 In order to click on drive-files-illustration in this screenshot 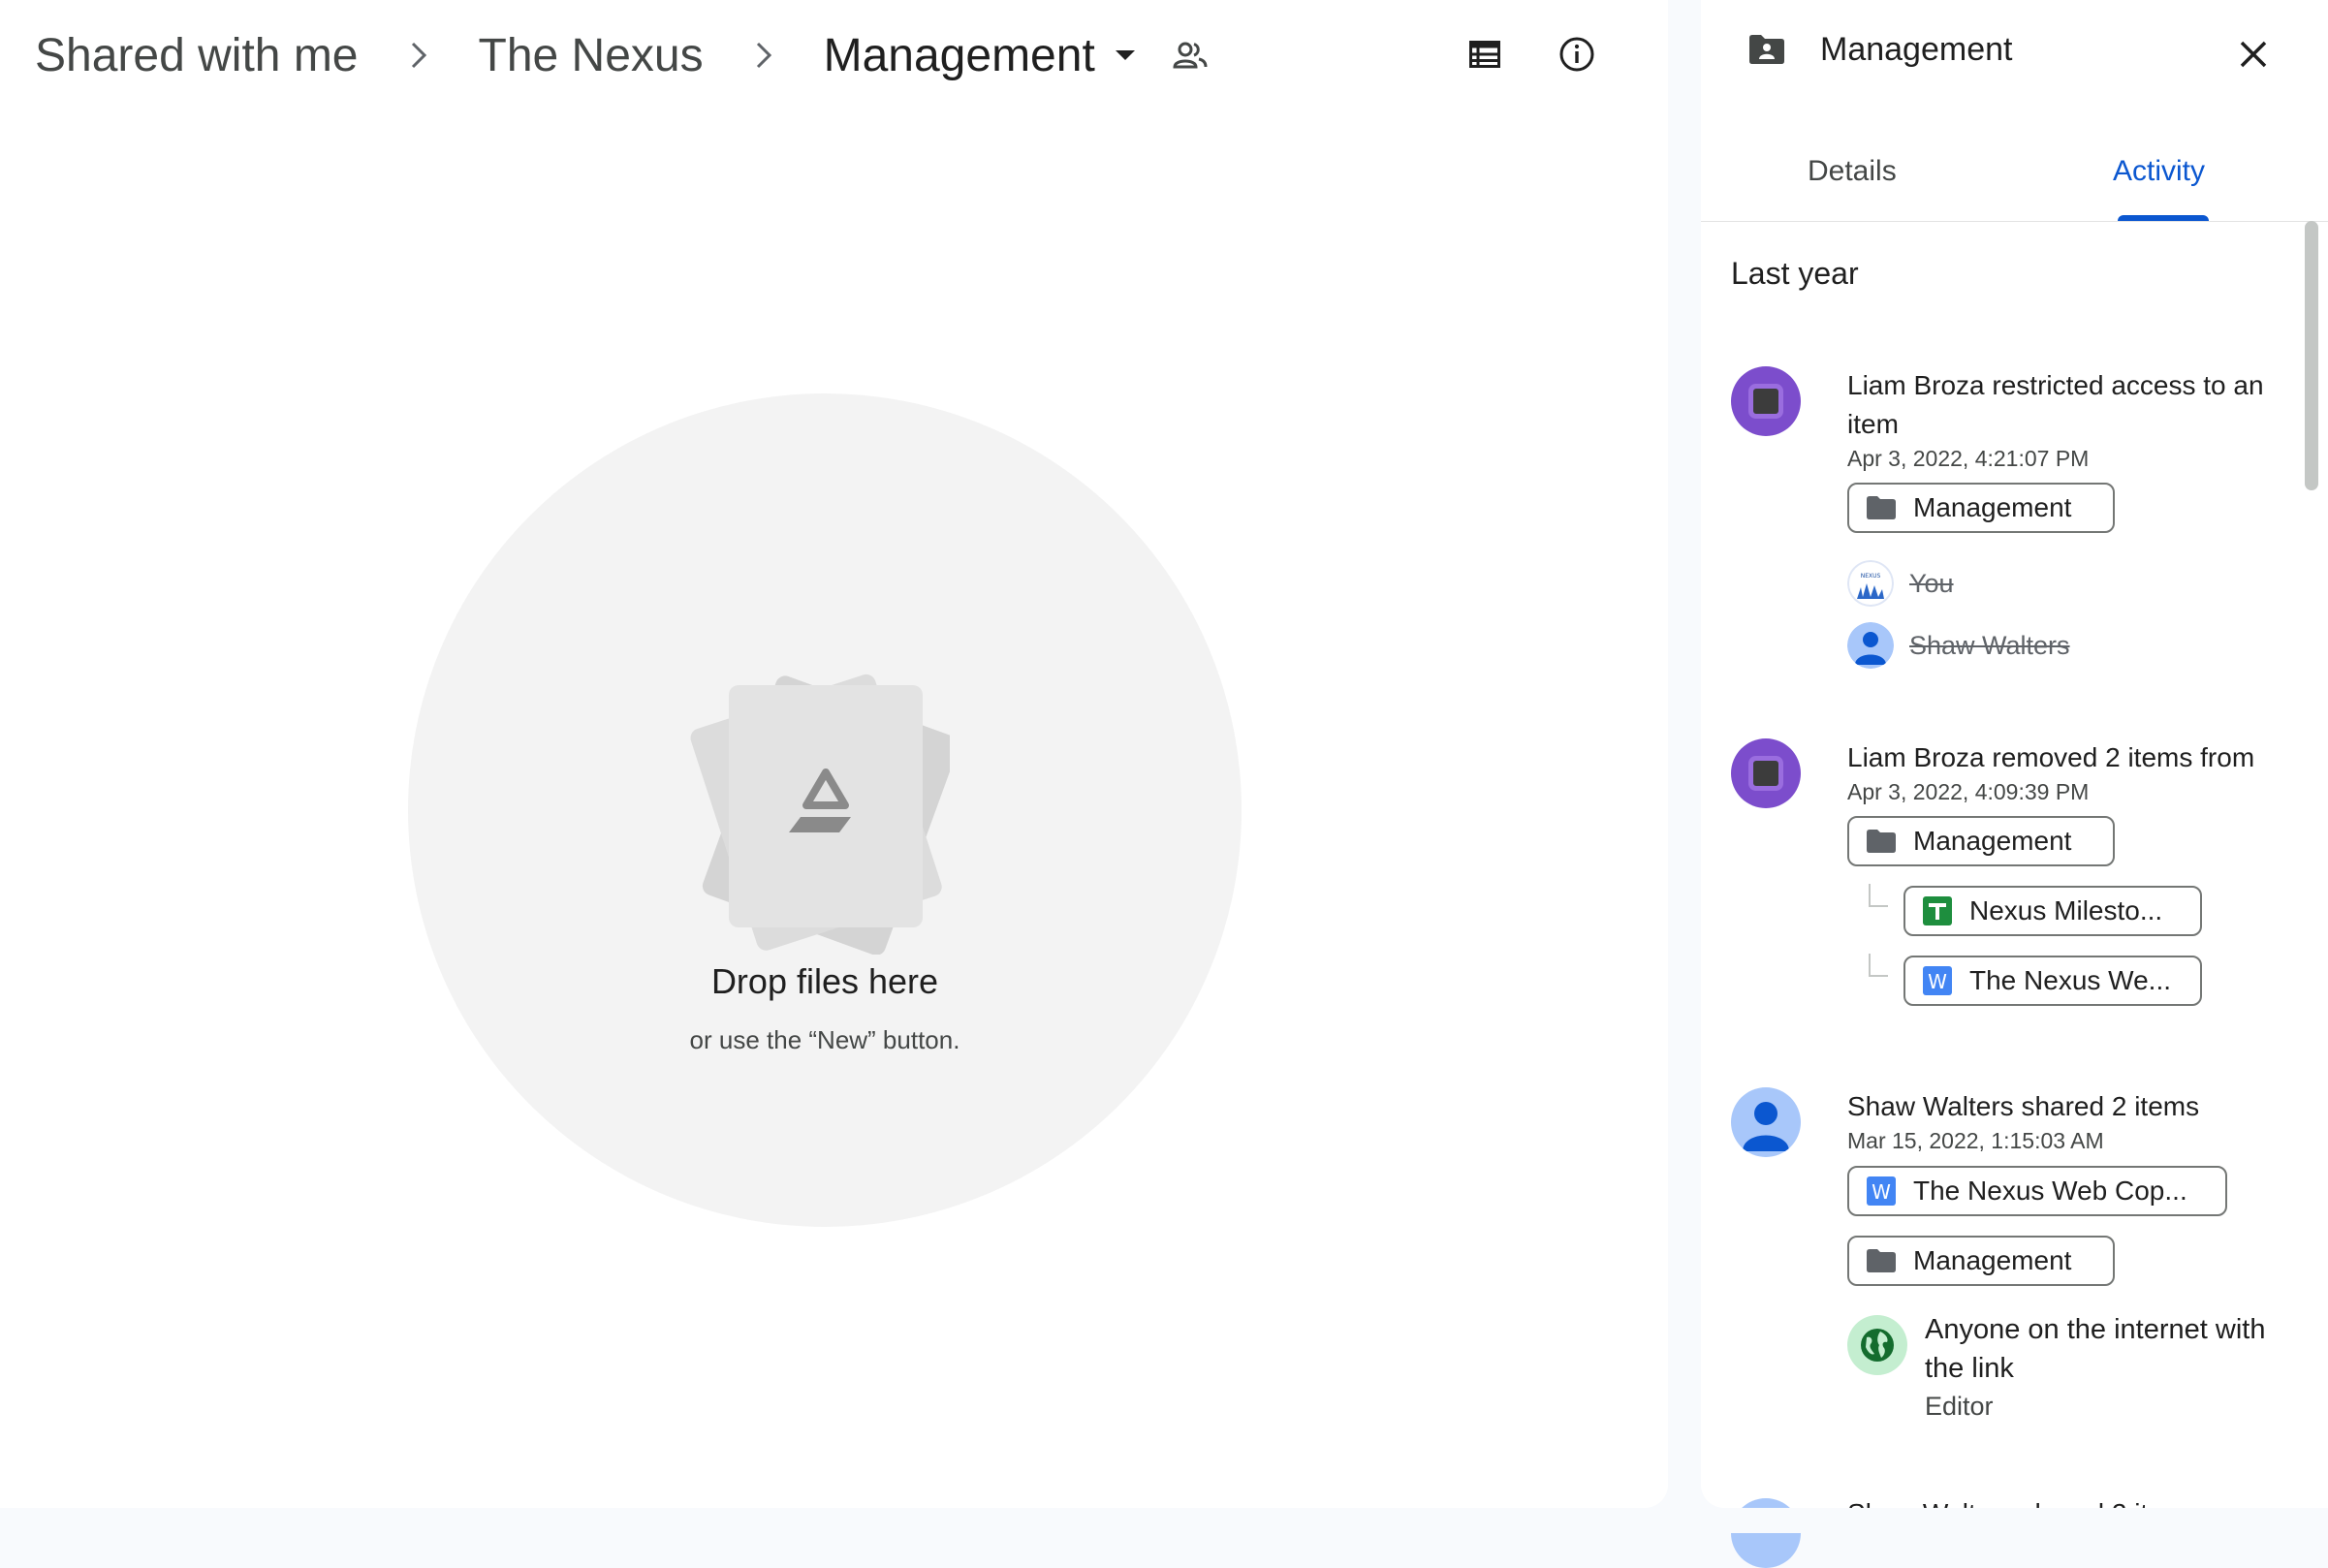, I will do `click(819, 807)`.